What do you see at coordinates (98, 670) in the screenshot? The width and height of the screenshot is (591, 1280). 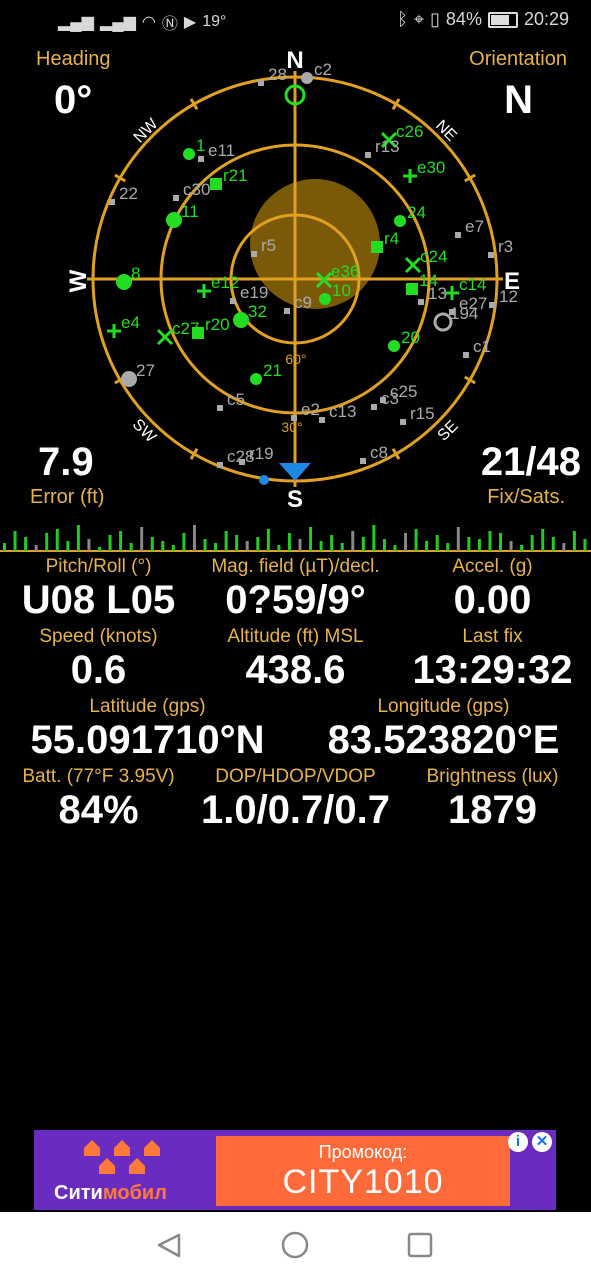 I see `speed-value: 0.6` at bounding box center [98, 670].